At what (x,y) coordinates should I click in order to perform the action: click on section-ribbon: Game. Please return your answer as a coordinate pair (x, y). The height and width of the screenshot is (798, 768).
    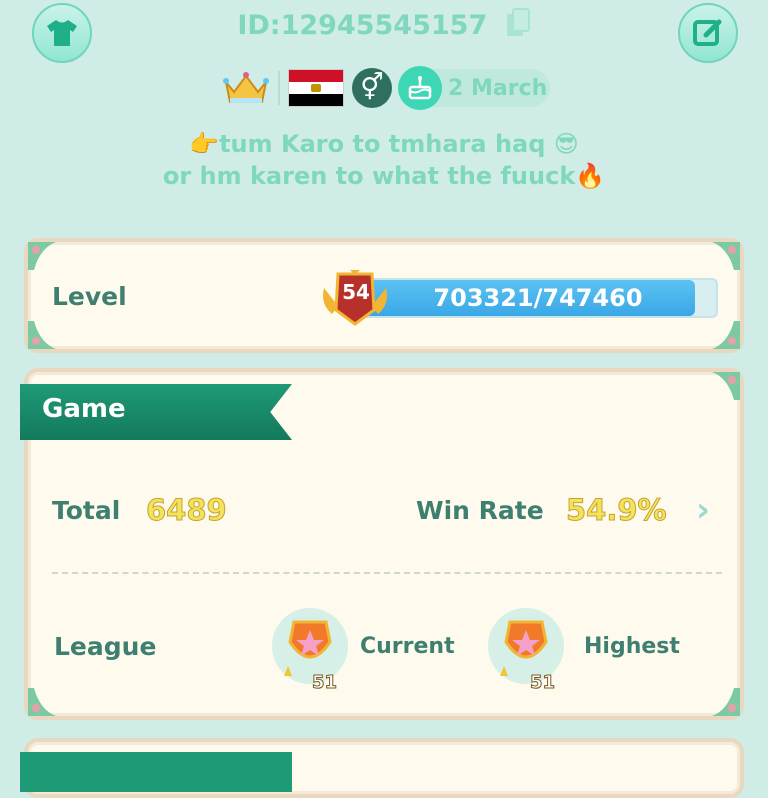
    Looking at the image, I should click on (156, 412).